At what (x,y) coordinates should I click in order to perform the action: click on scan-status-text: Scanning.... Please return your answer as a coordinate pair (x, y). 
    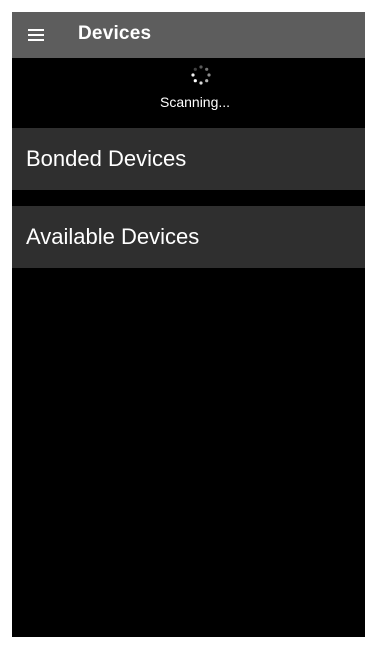
    Looking at the image, I should click on (195, 102).